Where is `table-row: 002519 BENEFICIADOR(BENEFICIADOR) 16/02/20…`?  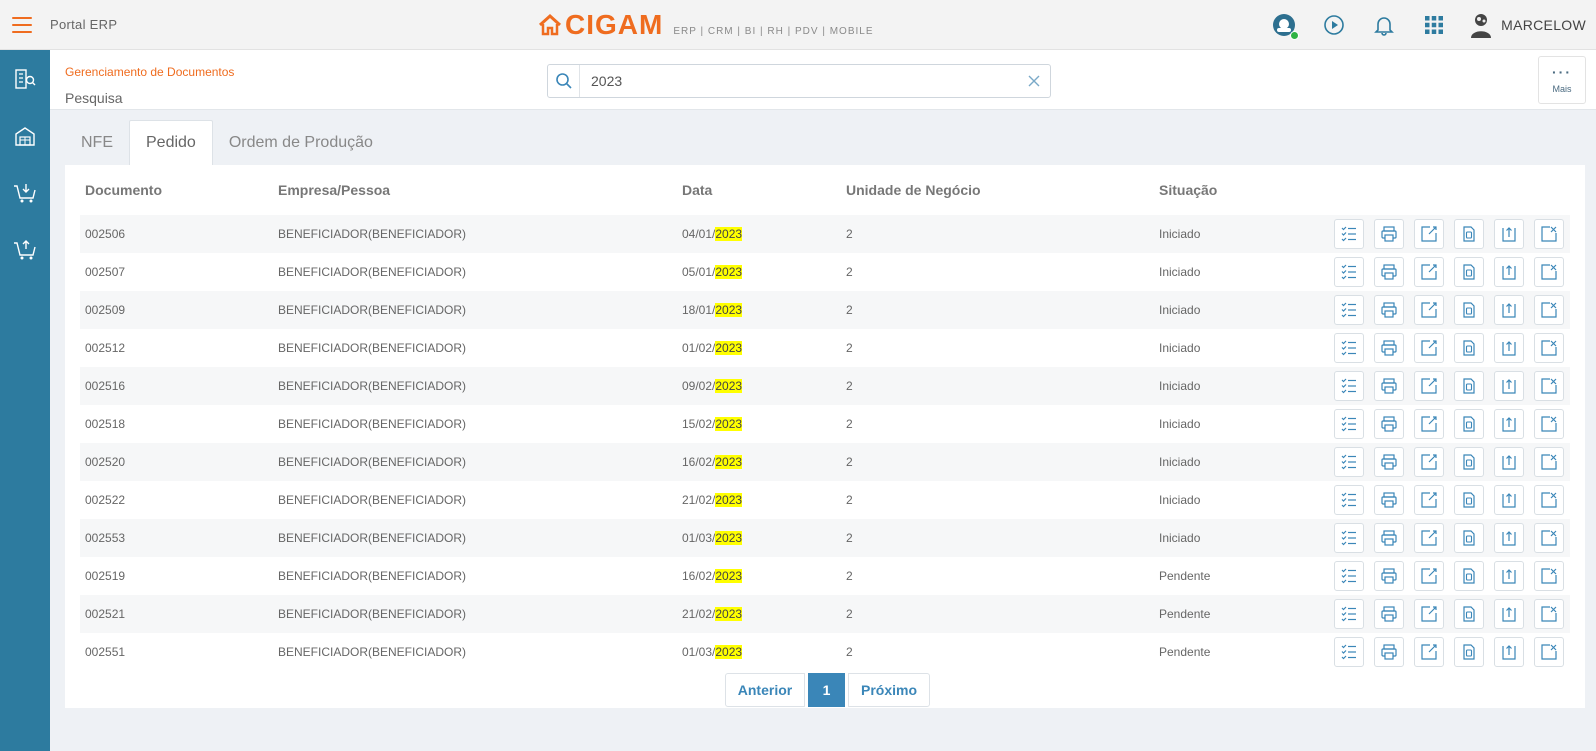 table-row: 002519 BENEFICIADOR(BENEFICIADOR) 16/02/20… is located at coordinates (825, 576).